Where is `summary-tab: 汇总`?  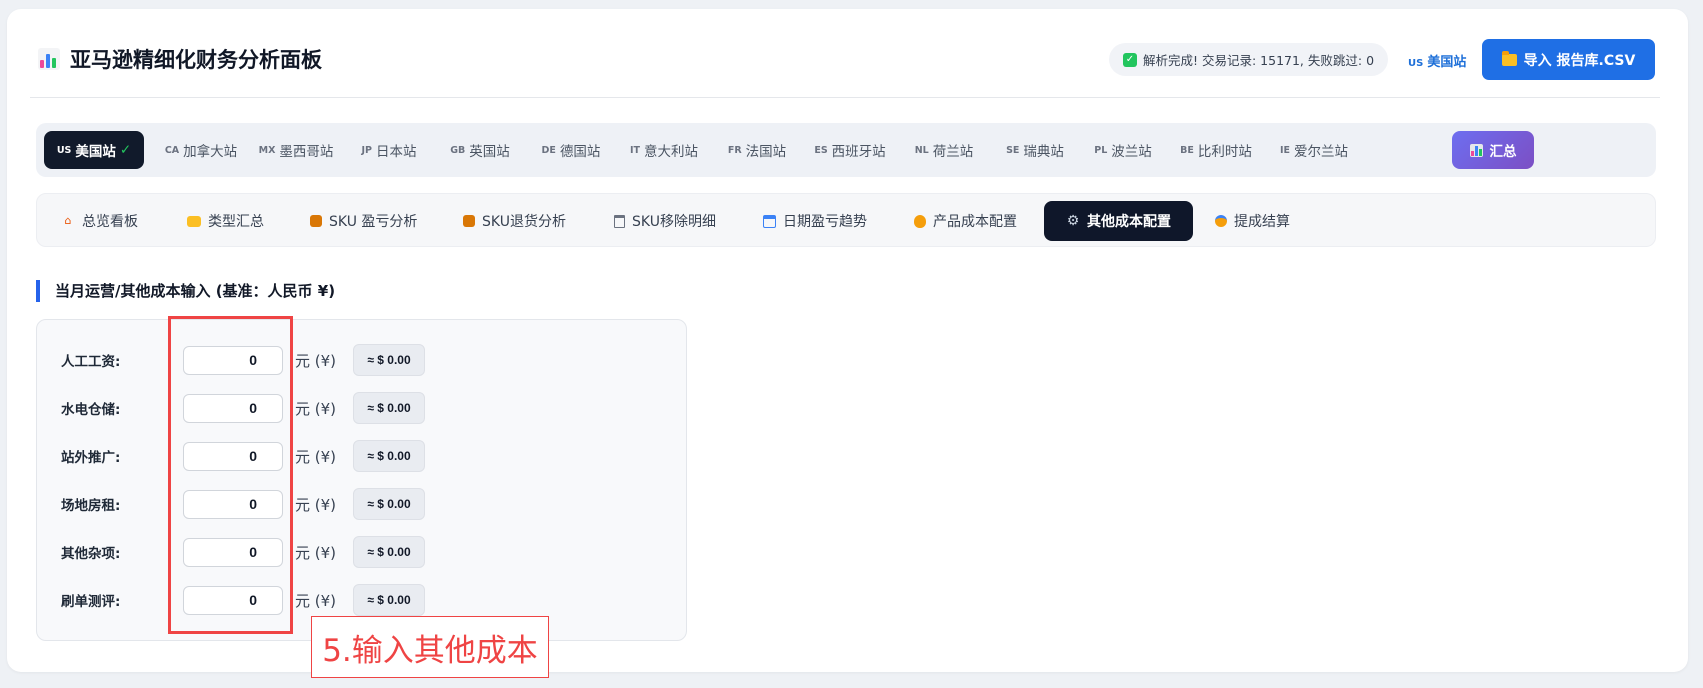
summary-tab: 汇总 is located at coordinates (1493, 150).